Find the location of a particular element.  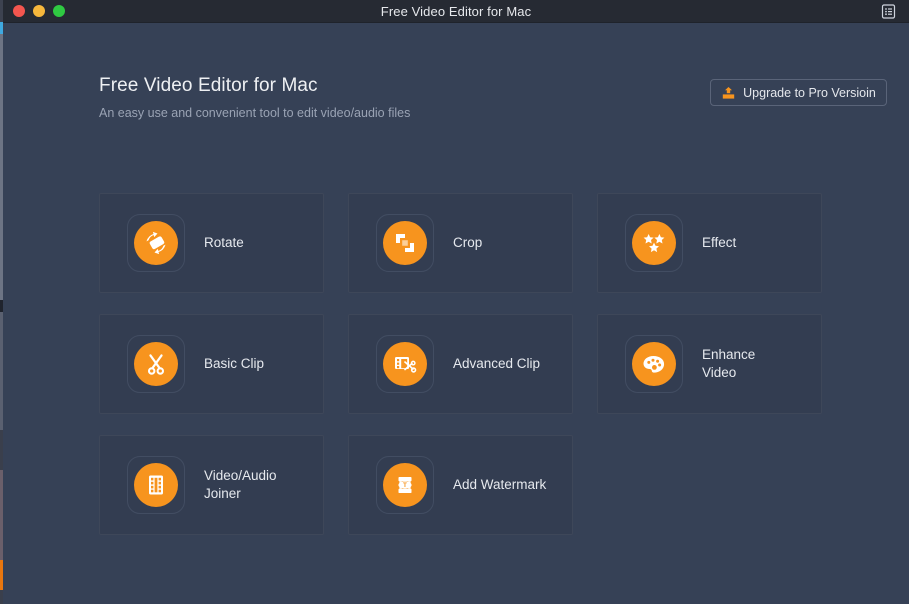

page-title: Free Video Editor for Mac is located at coordinates (208, 85).